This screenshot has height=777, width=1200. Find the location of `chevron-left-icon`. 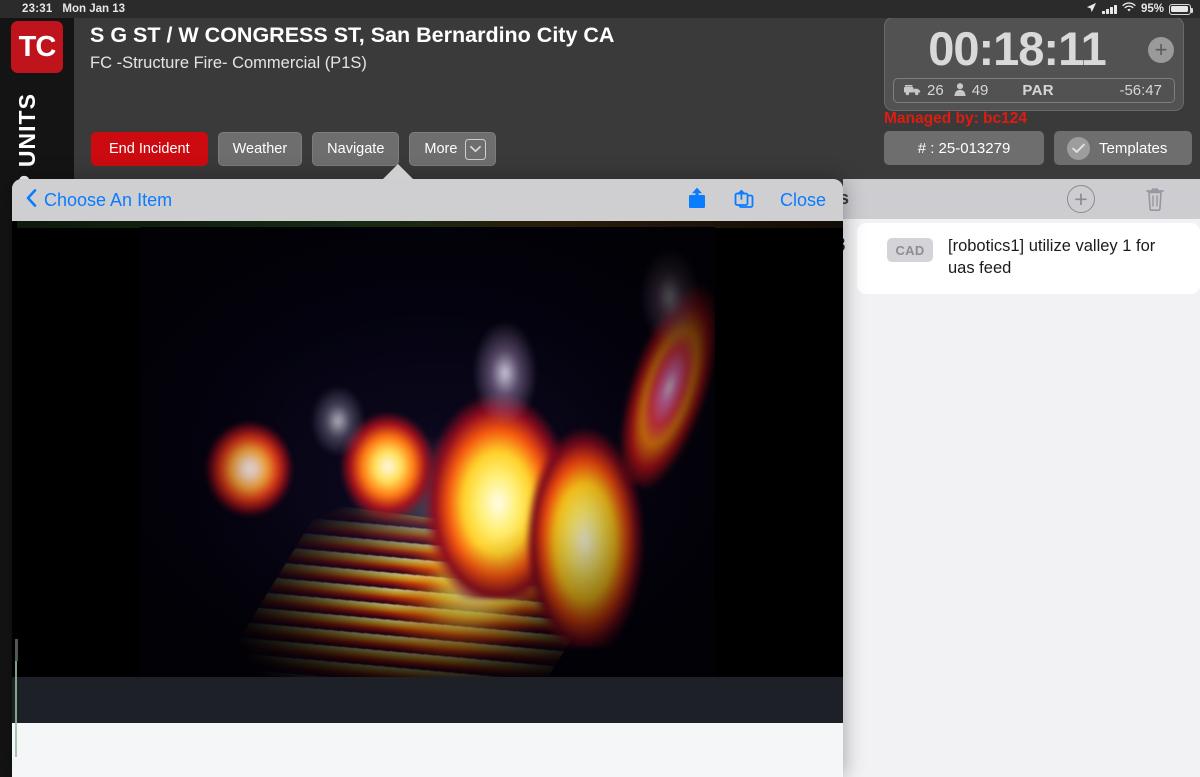

chevron-left-icon is located at coordinates (31, 200).